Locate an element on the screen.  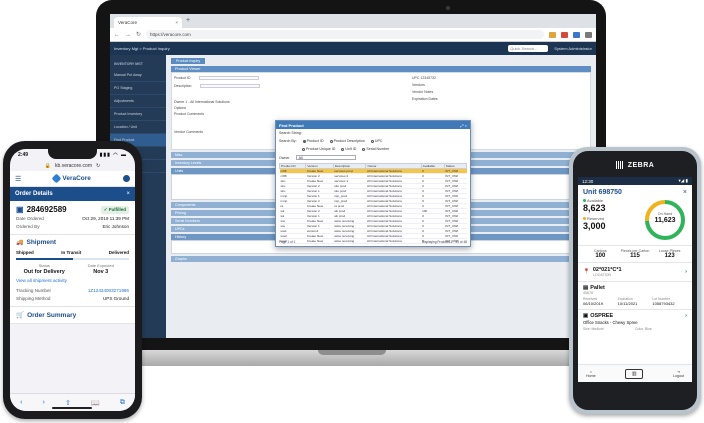
available-value: 8,623 is located at coordinates (594, 208).